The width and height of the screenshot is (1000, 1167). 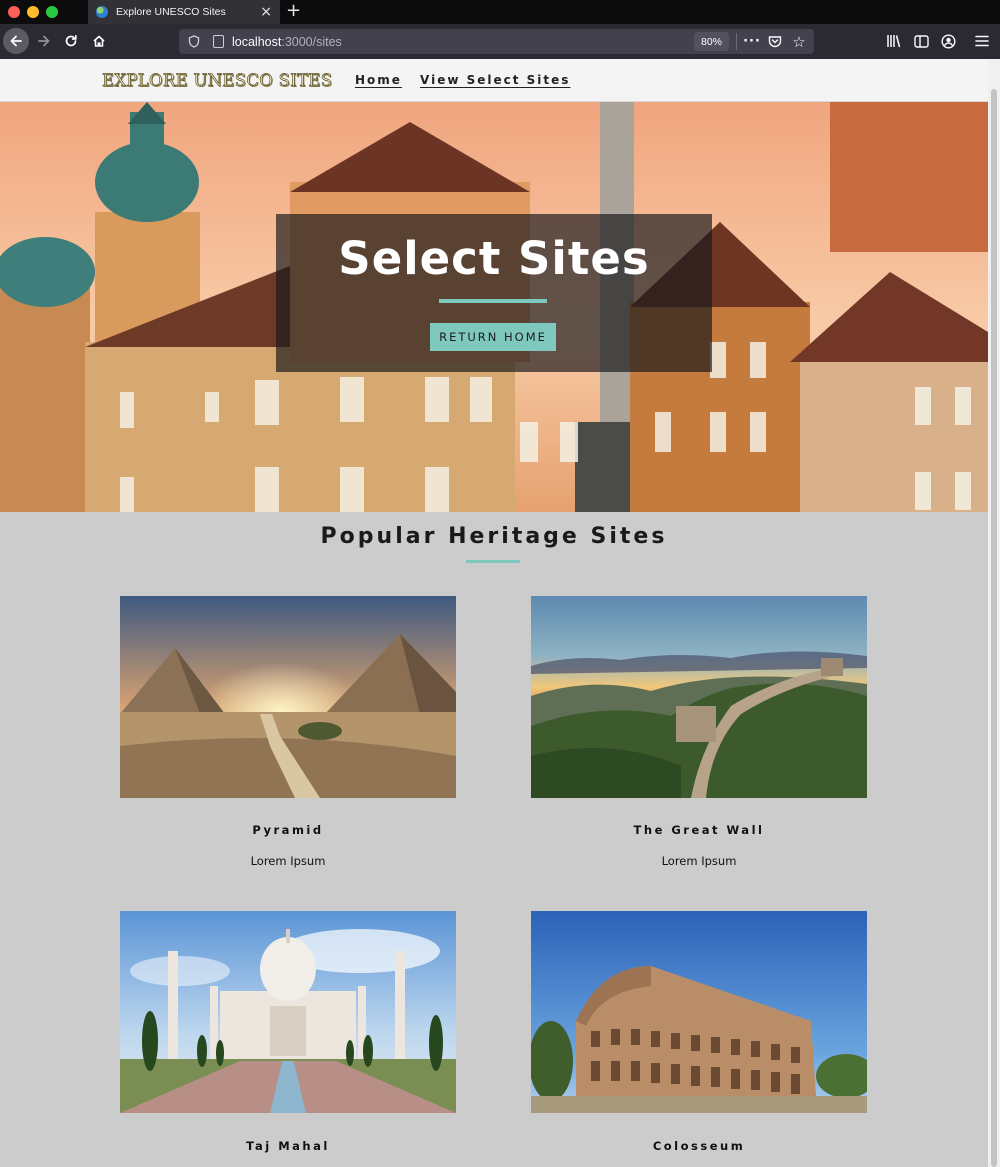 I want to click on card-title-pyramid: Pyramid, so click(x=288, y=830).